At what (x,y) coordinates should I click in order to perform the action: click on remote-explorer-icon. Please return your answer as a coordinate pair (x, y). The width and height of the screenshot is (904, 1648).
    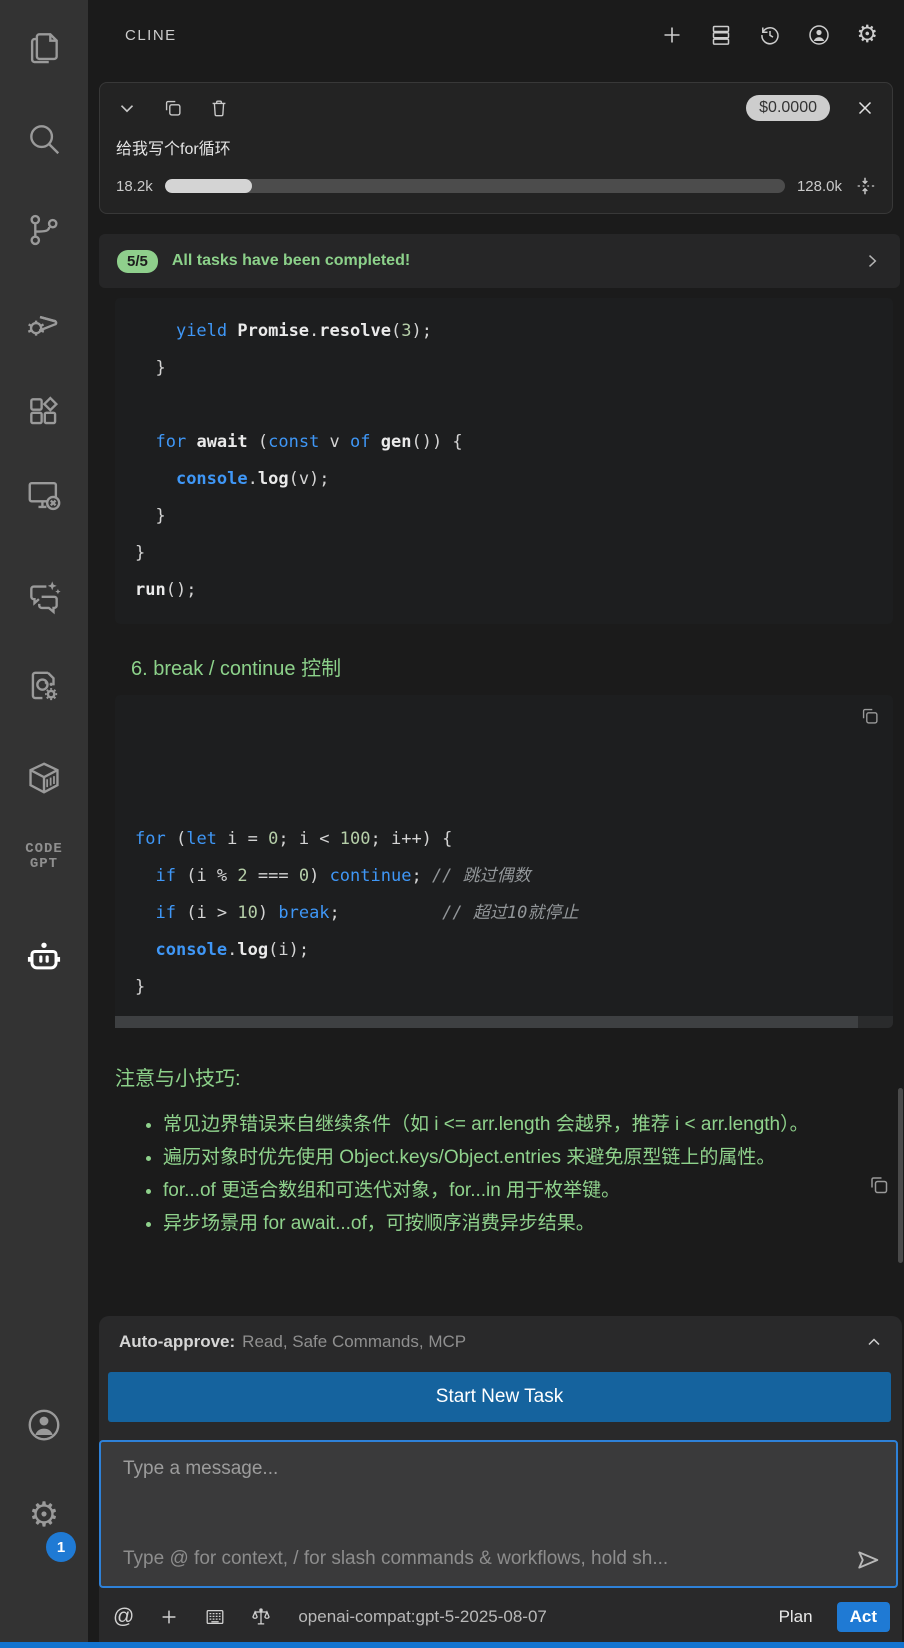
    Looking at the image, I should click on (44, 496).